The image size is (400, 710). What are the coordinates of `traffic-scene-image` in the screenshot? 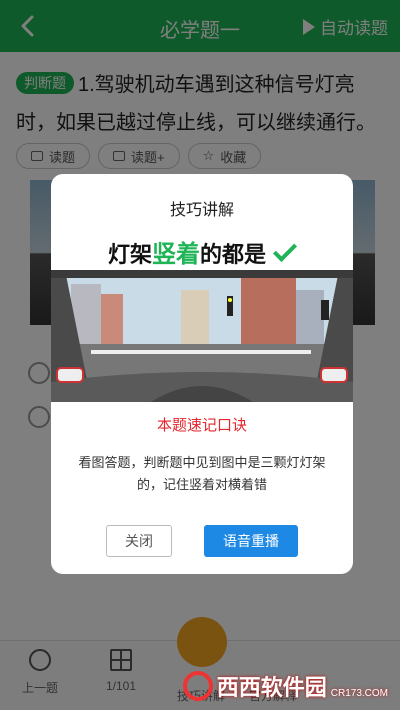 It's located at (202, 336).